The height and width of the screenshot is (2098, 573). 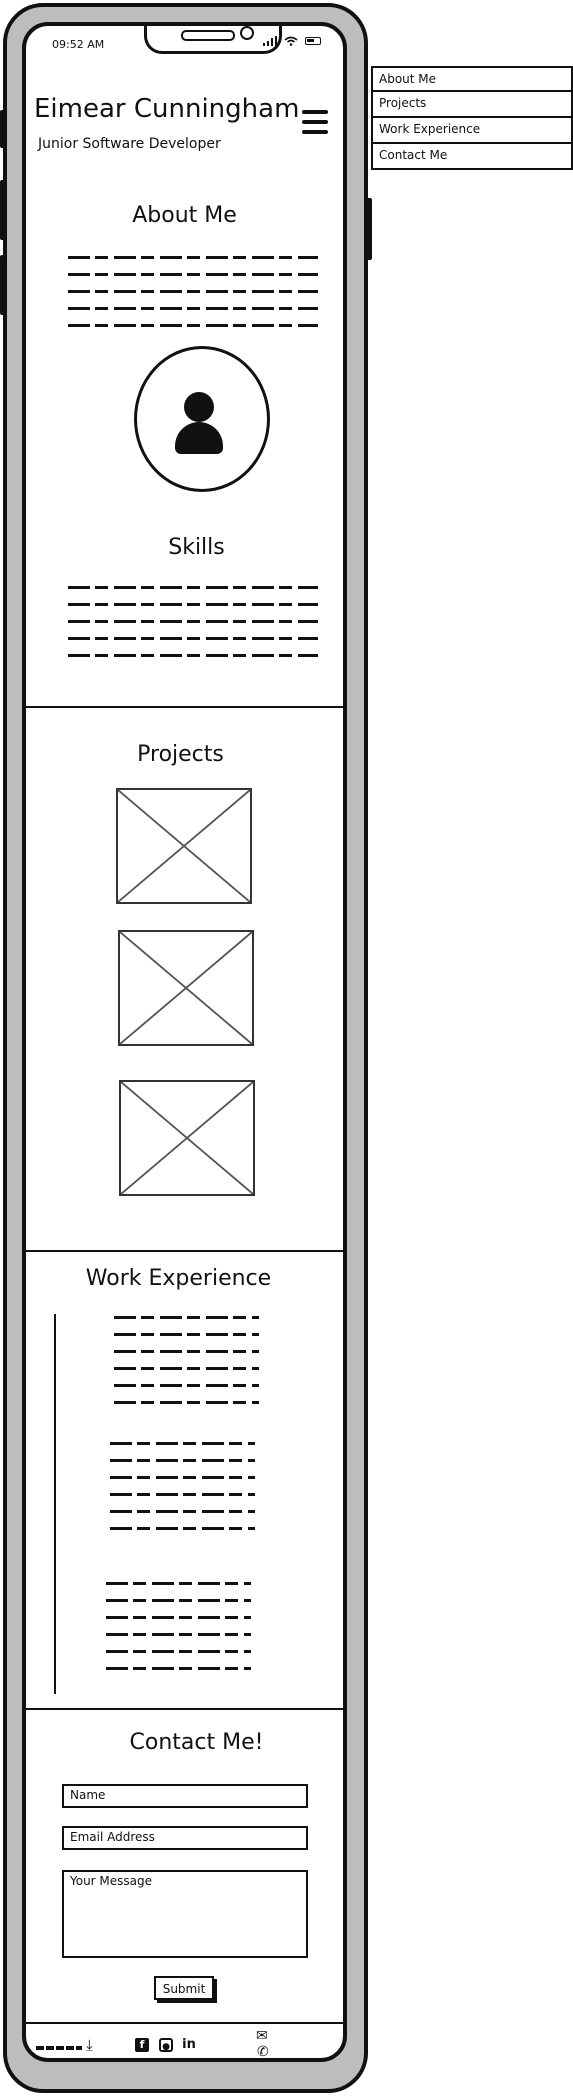 What do you see at coordinates (472, 105) in the screenshot?
I see `nav-item-projects: Projects` at bounding box center [472, 105].